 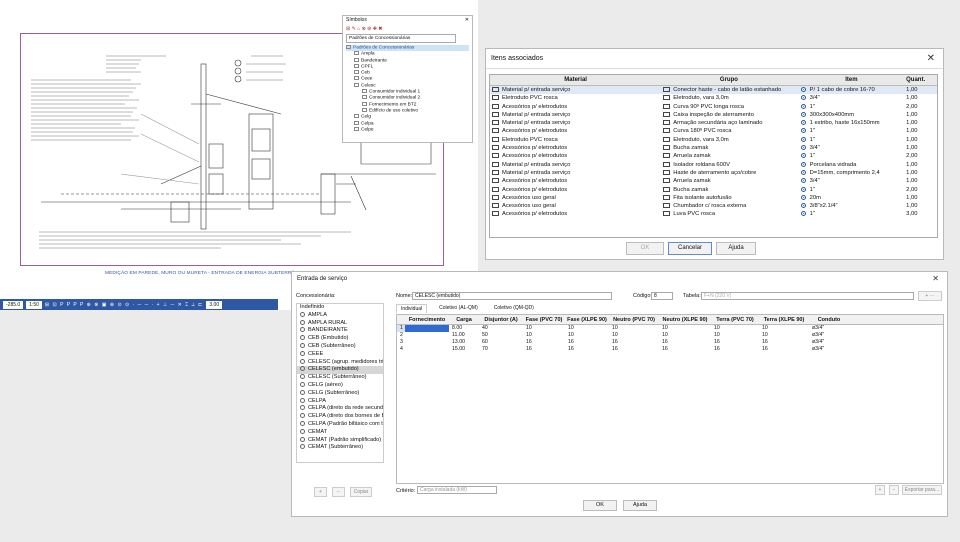 I want to click on grid-header-cell: Terra (XLPE 90), so click(x=784, y=319).